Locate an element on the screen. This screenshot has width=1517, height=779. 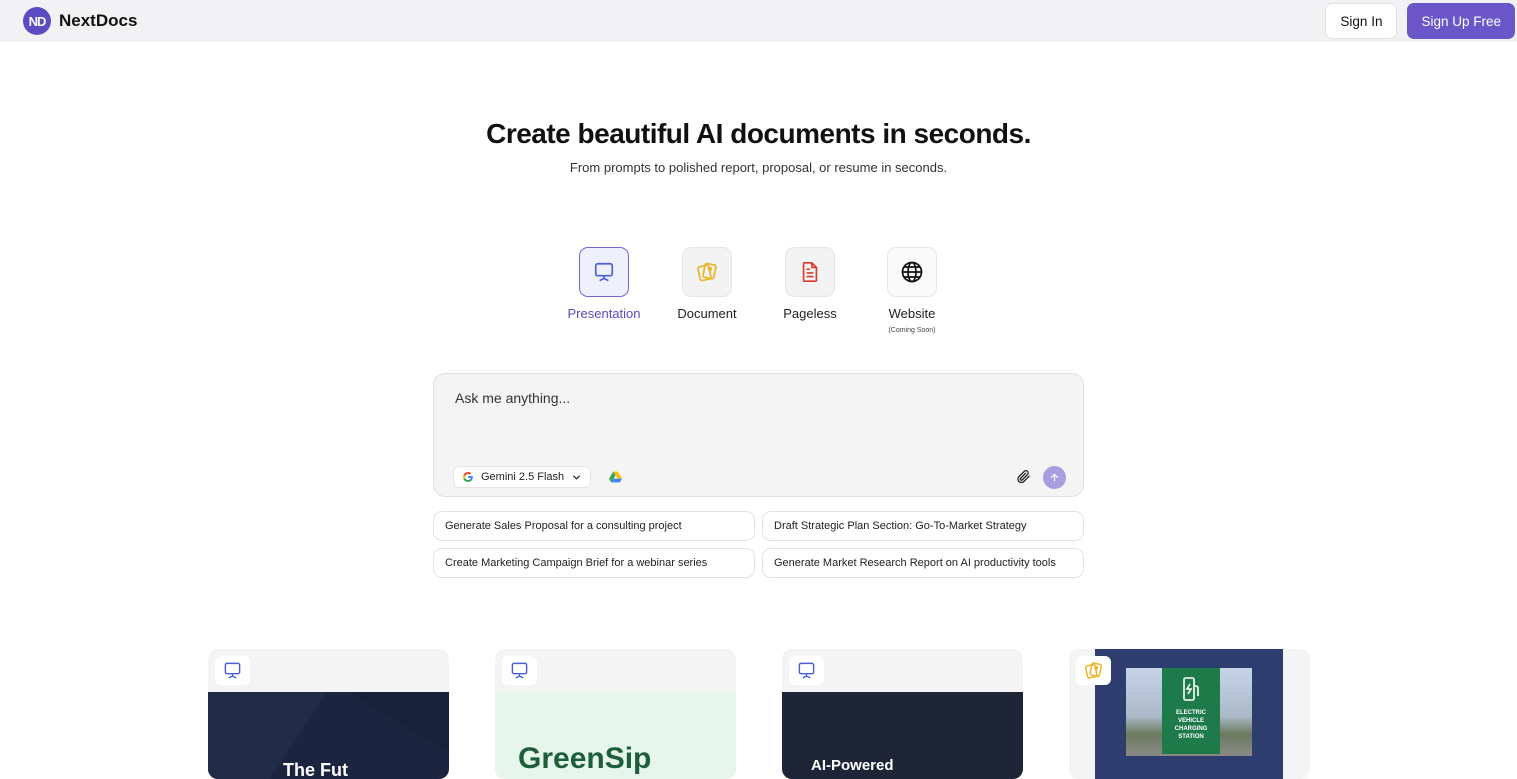
pageless-file-icon is located at coordinates (810, 272).